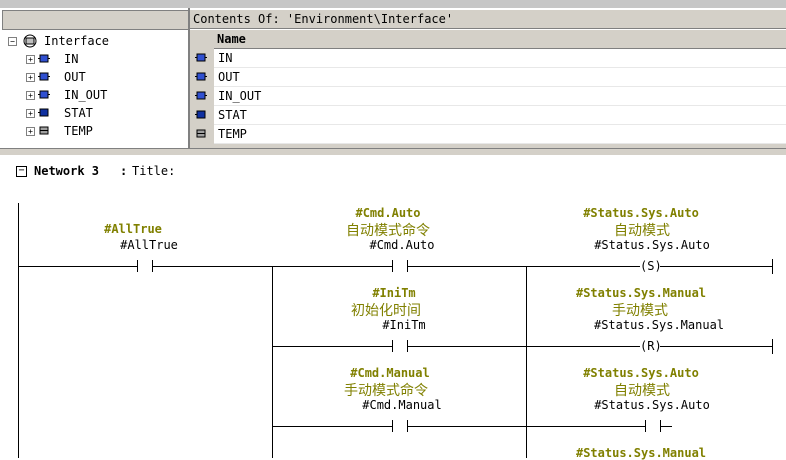 The image size is (786, 460). Describe the element at coordinates (149, 245) in the screenshot. I see `contact-address: #AllTrue` at that location.